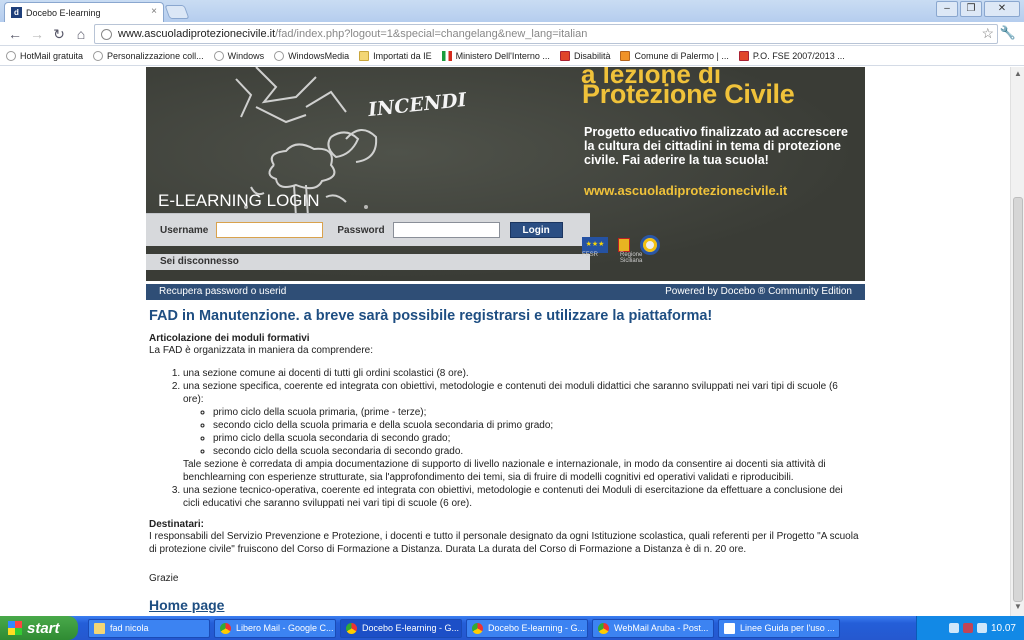  Describe the element at coordinates (625, 55) in the screenshot. I see `orange-icon` at that location.